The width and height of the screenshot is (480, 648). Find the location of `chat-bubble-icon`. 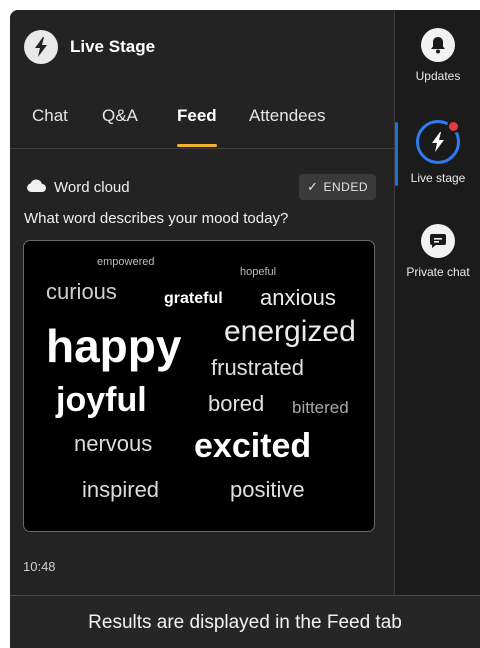

chat-bubble-icon is located at coordinates (438, 241).